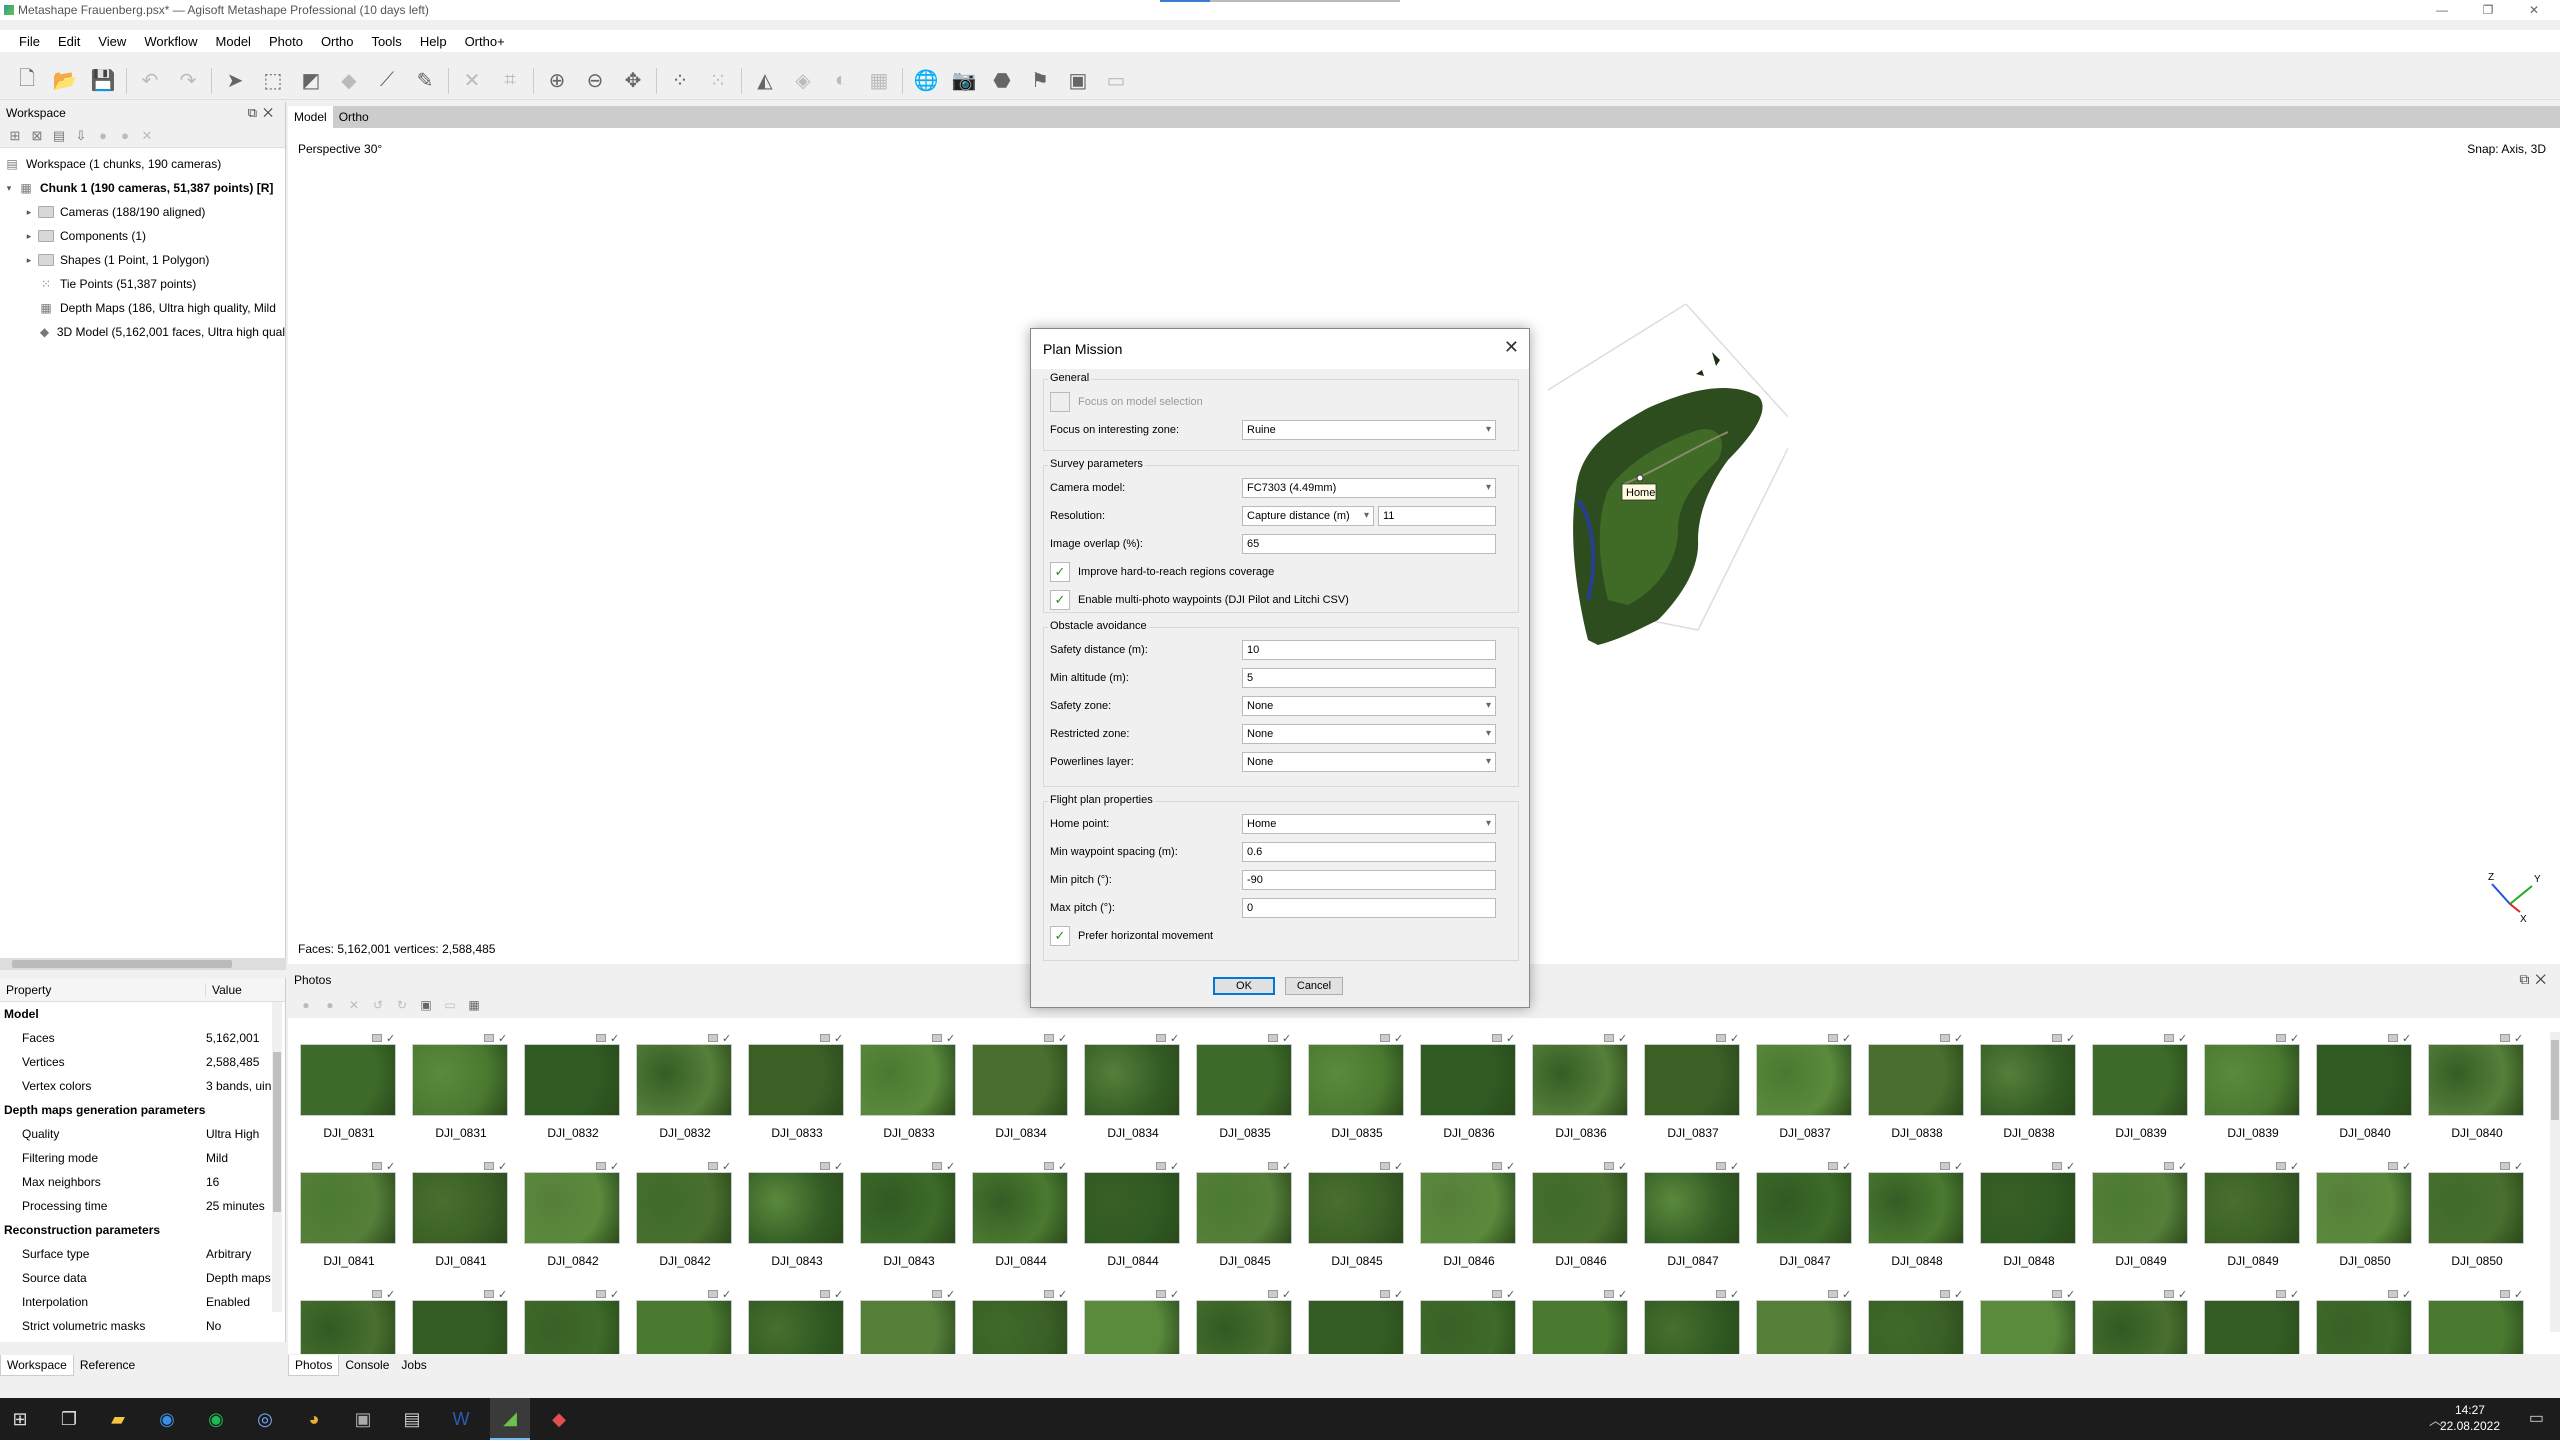 The height and width of the screenshot is (1440, 2560). What do you see at coordinates (125, 136) in the screenshot?
I see `disable-icon: ●` at bounding box center [125, 136].